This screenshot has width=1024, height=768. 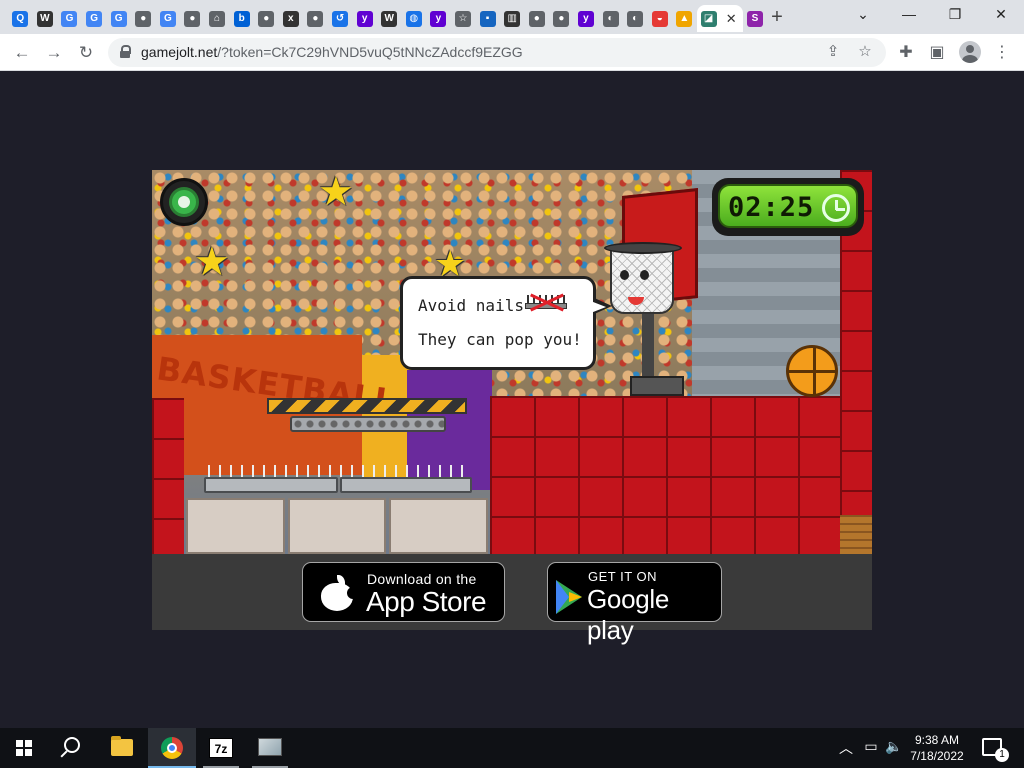 I want to click on game-icon: ▲, so click(x=684, y=18).